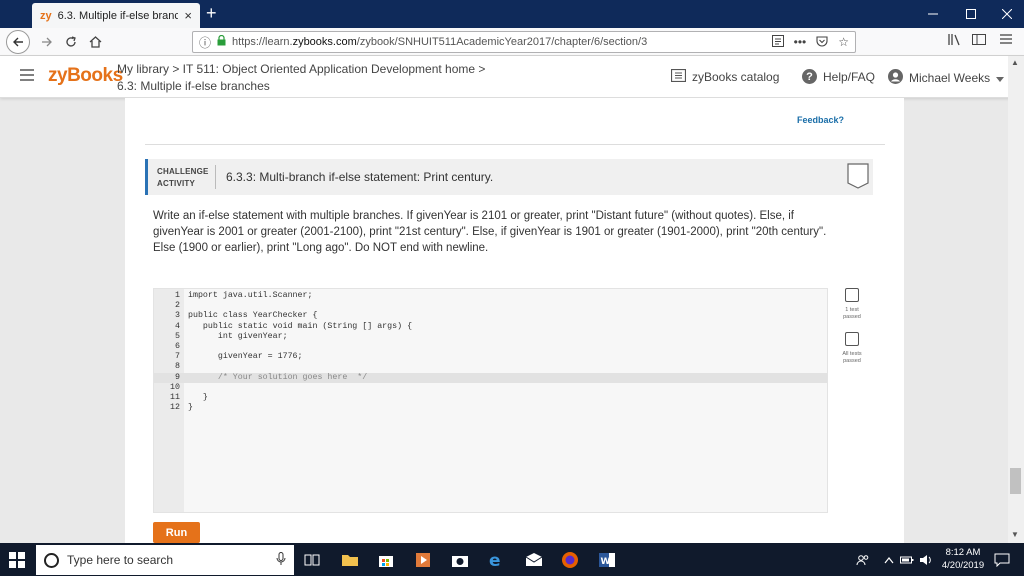  What do you see at coordinates (490, 408) in the screenshot?
I see `code-line: 12}` at bounding box center [490, 408].